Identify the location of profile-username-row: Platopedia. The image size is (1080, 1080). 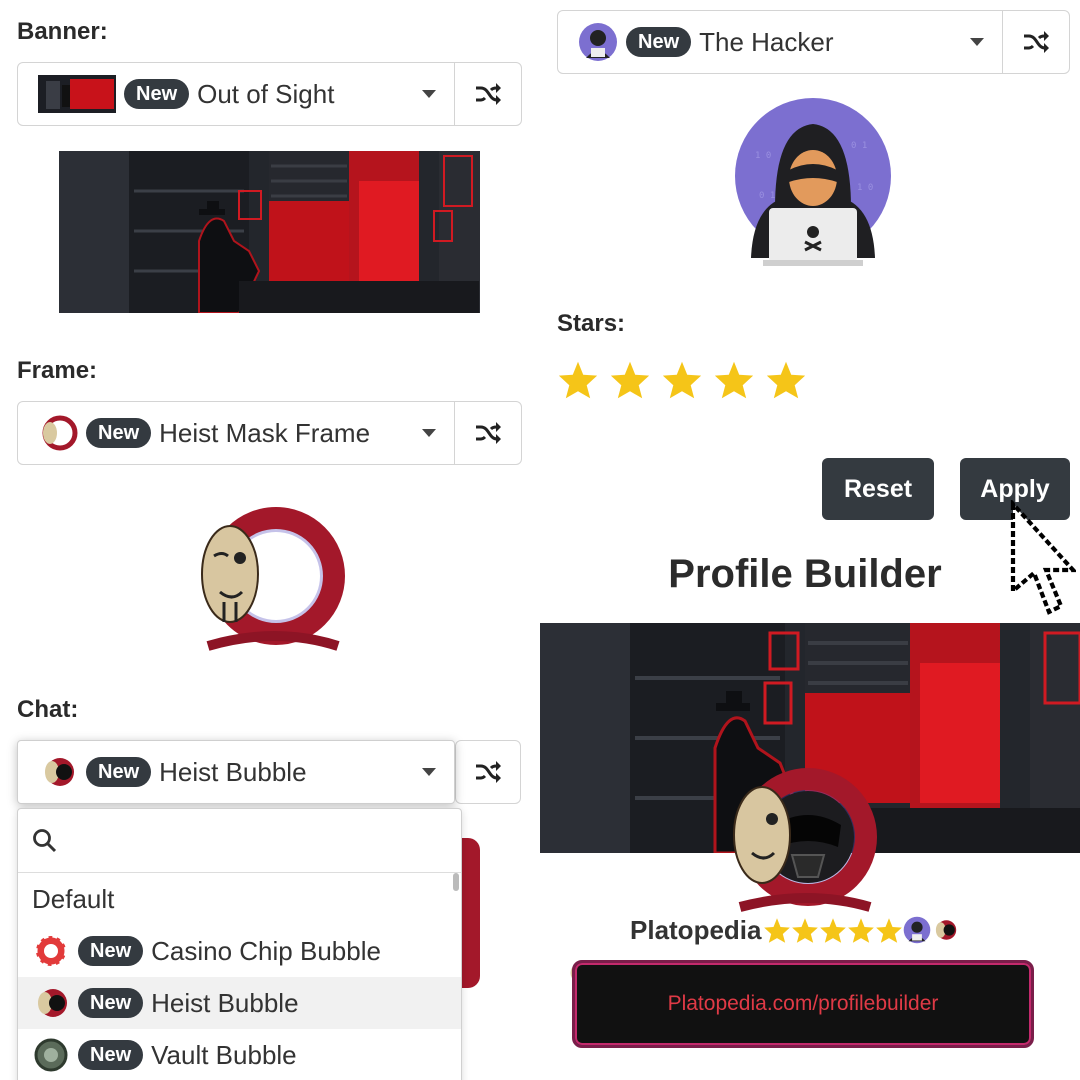
(794, 930).